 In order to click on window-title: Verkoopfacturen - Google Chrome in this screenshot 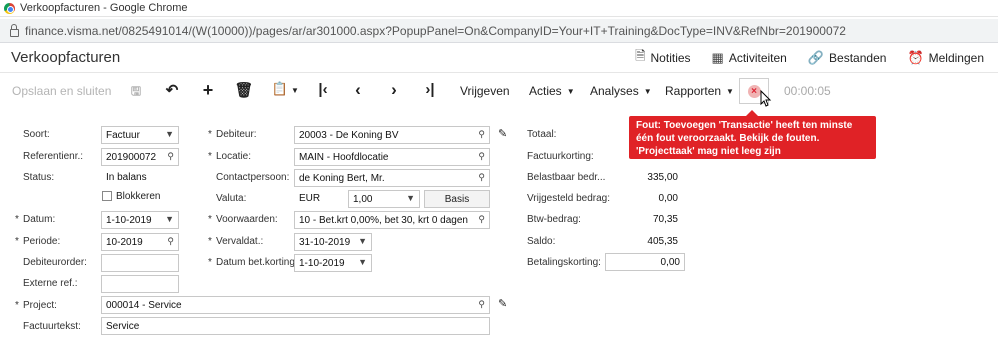, I will do `click(104, 8)`.